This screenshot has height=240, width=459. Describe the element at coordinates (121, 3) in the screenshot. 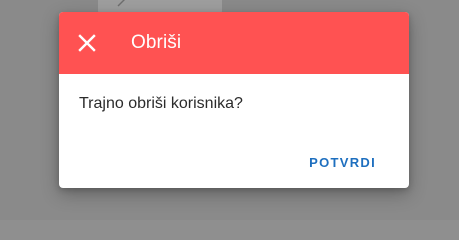

I see `pencil-icon` at that location.